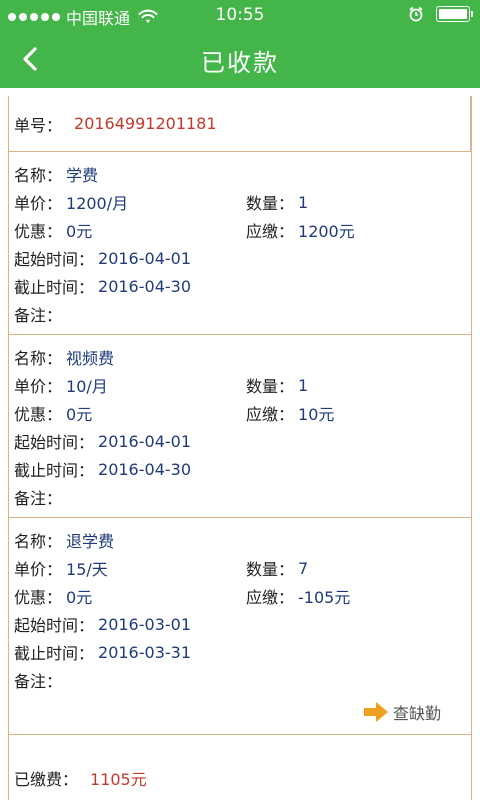 The width and height of the screenshot is (480, 800). Describe the element at coordinates (38, 125) in the screenshot. I see `order-number-label: 单号：` at that location.